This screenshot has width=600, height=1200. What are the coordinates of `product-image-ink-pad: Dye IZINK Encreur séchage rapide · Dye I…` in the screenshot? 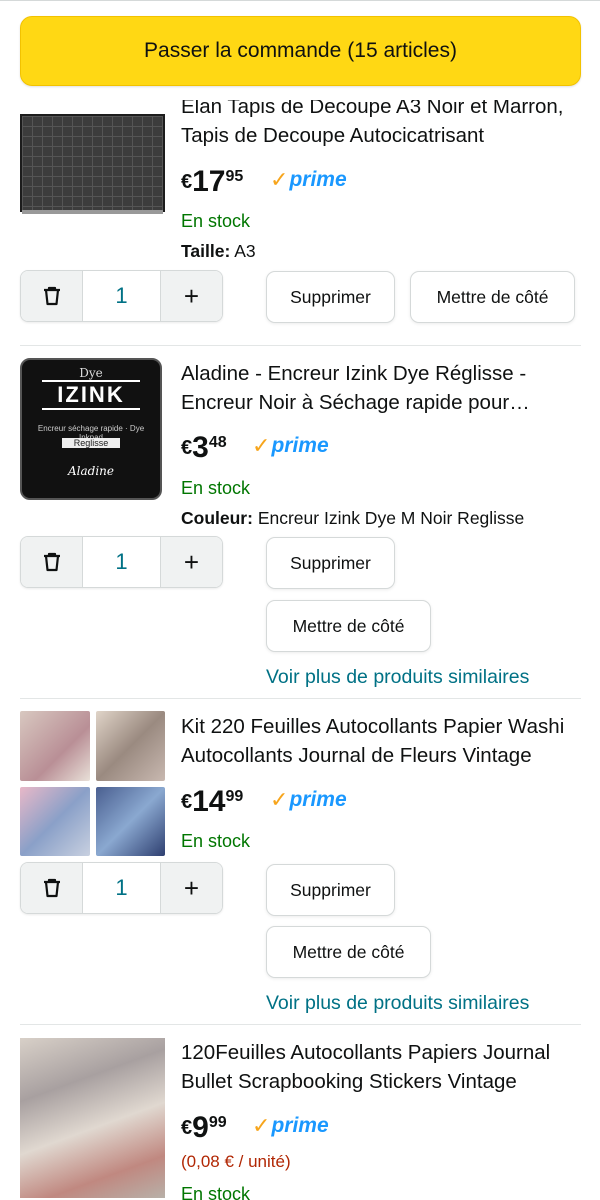 It's located at (92, 430).